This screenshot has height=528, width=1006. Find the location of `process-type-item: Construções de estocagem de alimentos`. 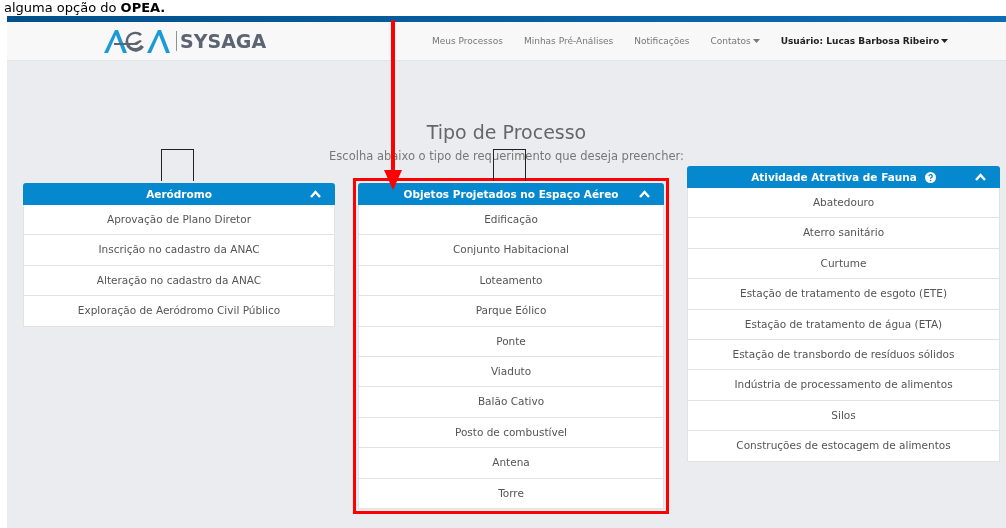

process-type-item: Construções de estocagem de alimentos is located at coordinates (843, 446).